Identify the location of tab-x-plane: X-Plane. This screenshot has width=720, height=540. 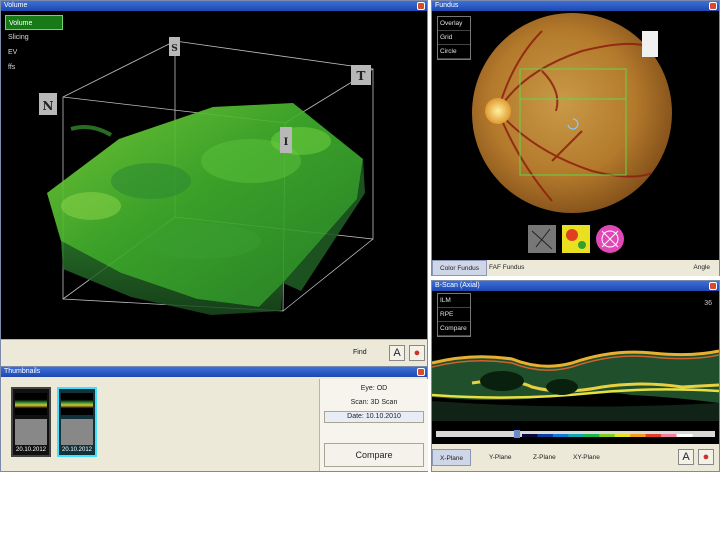
(452, 457).